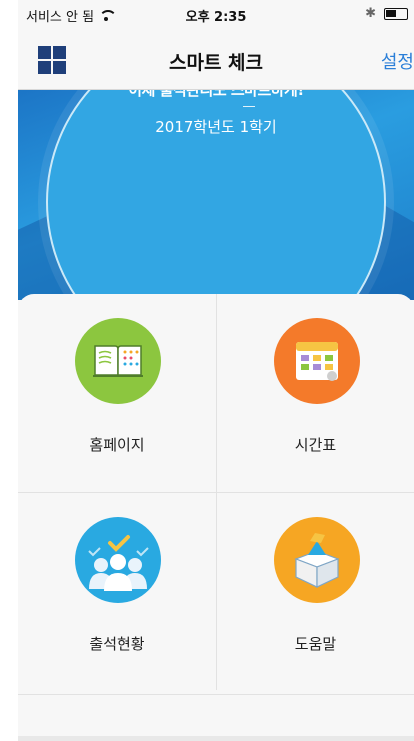  I want to click on bottom-edge, so click(216, 738).